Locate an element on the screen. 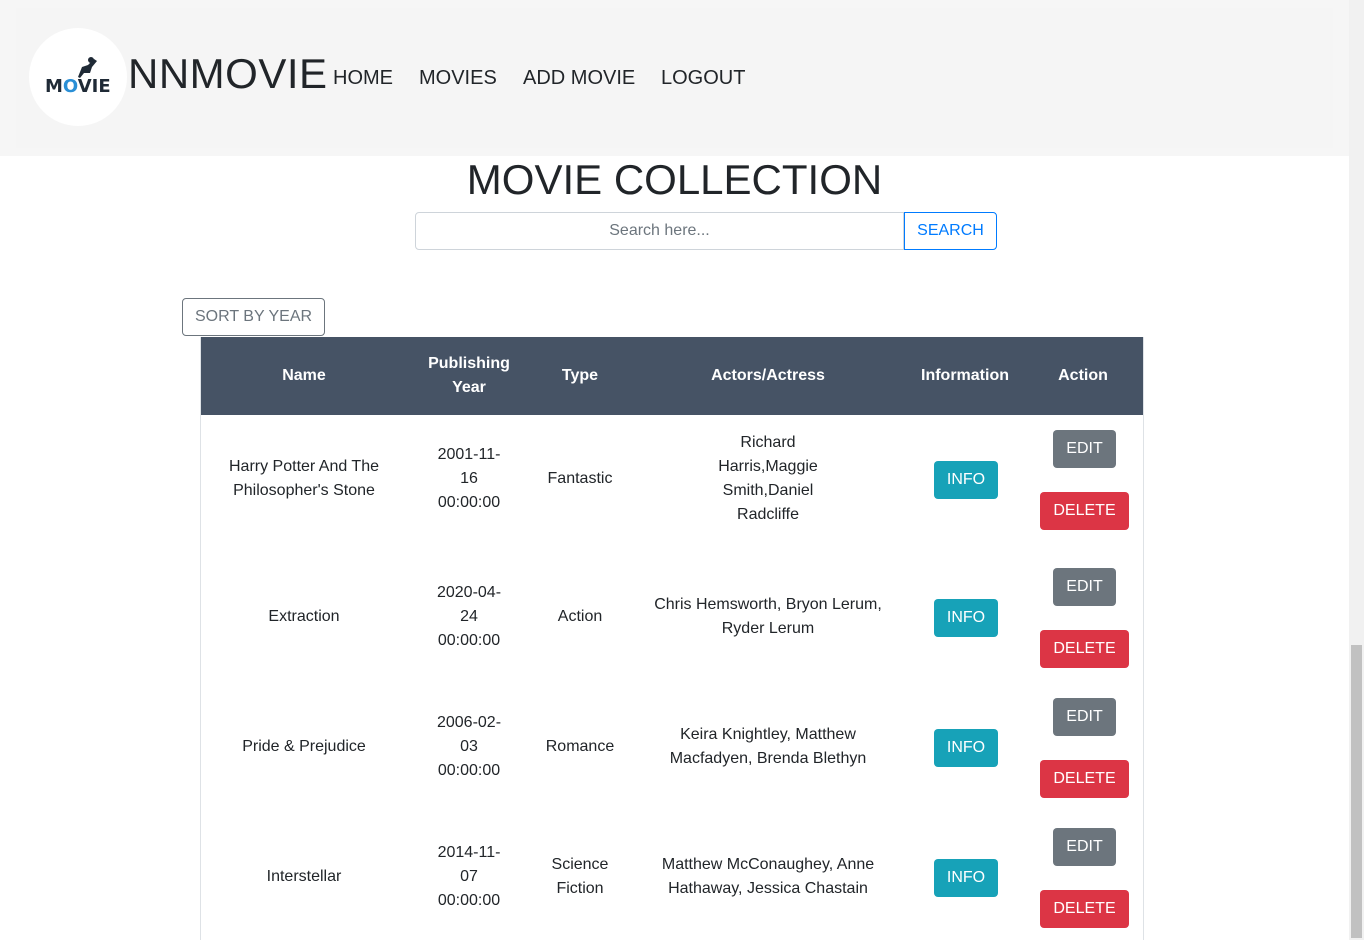 The width and height of the screenshot is (1364, 940). movie-year: 2001-11-16 00:00:00 is located at coordinates (469, 478).